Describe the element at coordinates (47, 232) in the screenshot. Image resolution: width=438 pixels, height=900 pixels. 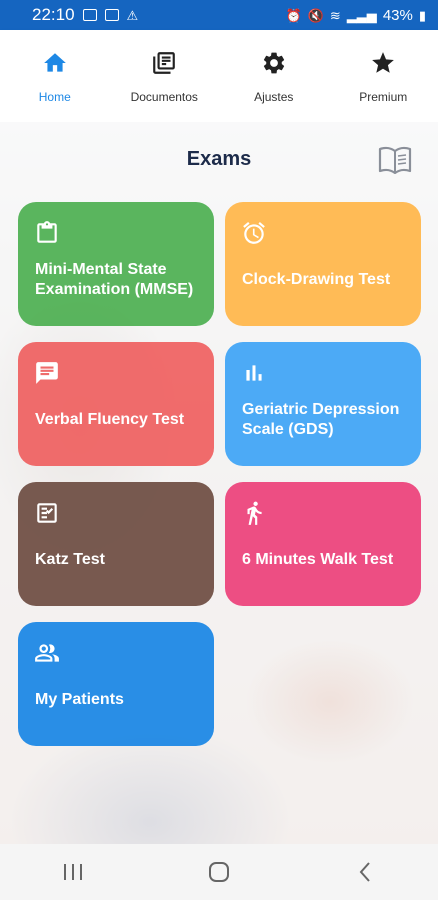
I see `clipboard-icon` at that location.